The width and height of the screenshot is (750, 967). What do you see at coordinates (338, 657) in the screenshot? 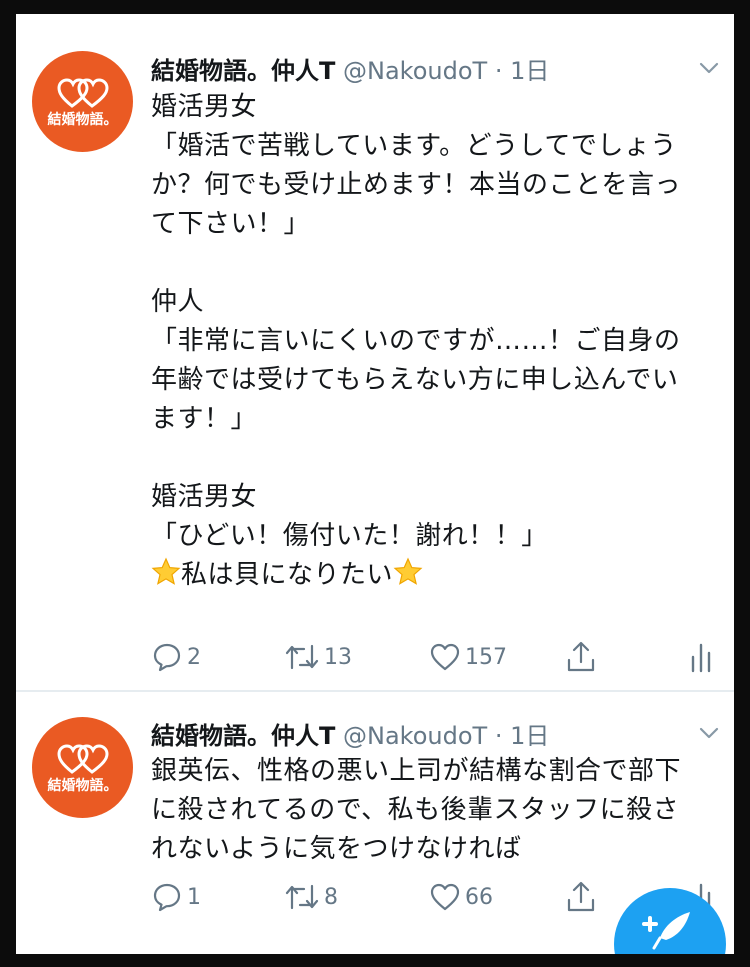
I see `retweet-count: 13` at bounding box center [338, 657].